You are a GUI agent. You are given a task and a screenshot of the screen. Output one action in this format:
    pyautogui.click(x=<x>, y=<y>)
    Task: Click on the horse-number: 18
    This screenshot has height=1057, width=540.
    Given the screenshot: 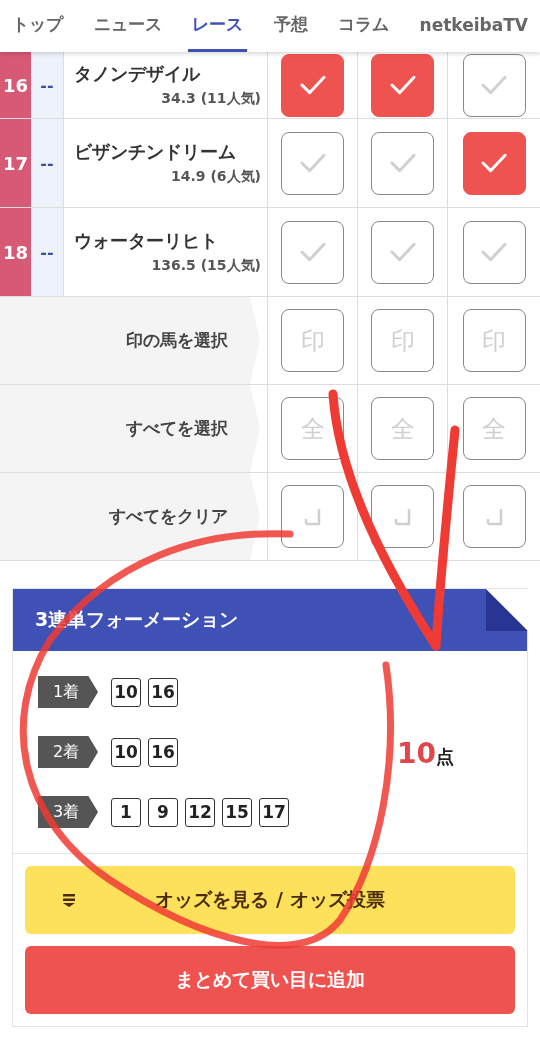 What is the action you would take?
    pyautogui.click(x=15, y=252)
    